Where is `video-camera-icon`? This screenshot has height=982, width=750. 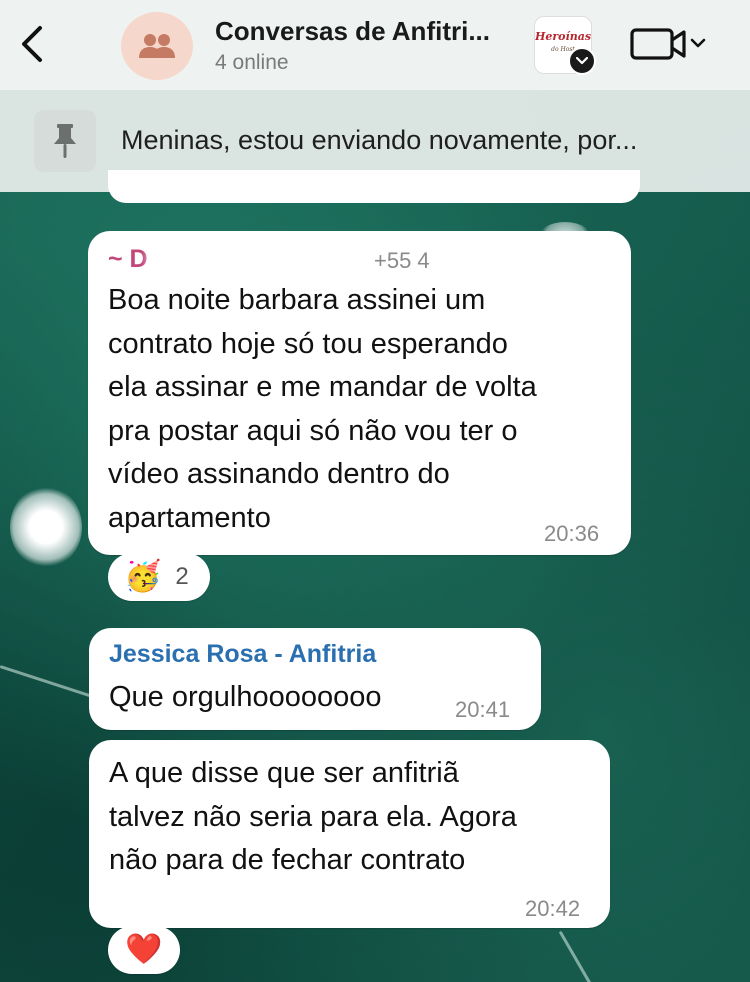
video-camera-icon is located at coordinates (668, 44).